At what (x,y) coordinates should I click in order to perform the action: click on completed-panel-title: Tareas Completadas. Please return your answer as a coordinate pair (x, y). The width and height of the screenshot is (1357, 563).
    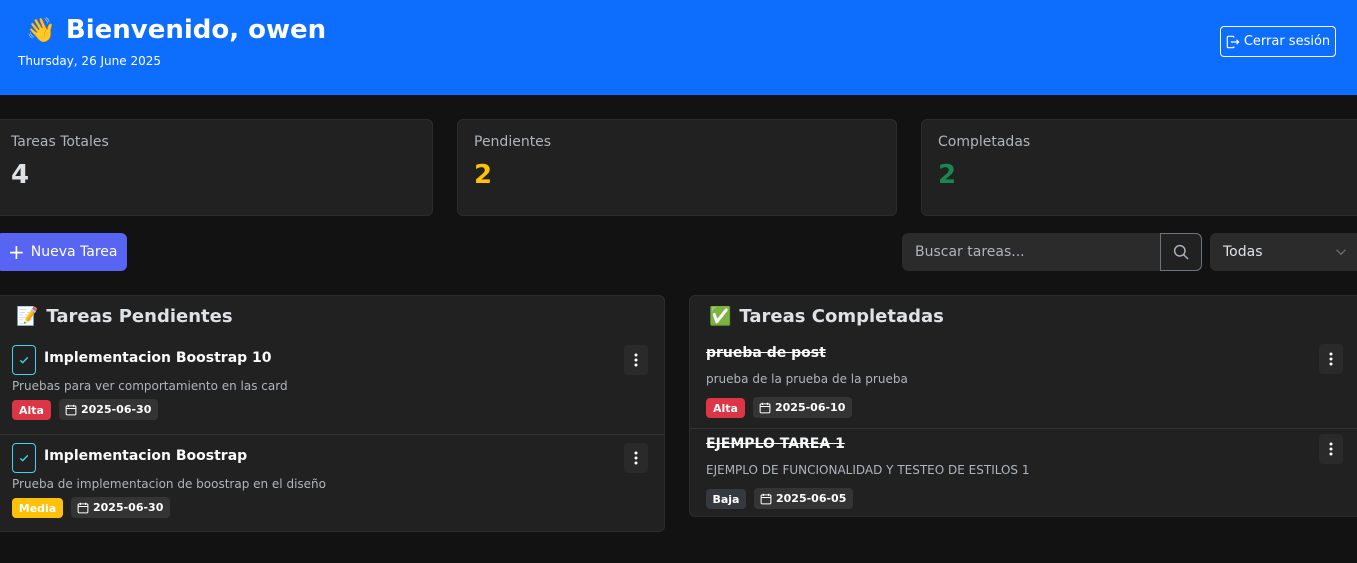
    Looking at the image, I should click on (841, 316).